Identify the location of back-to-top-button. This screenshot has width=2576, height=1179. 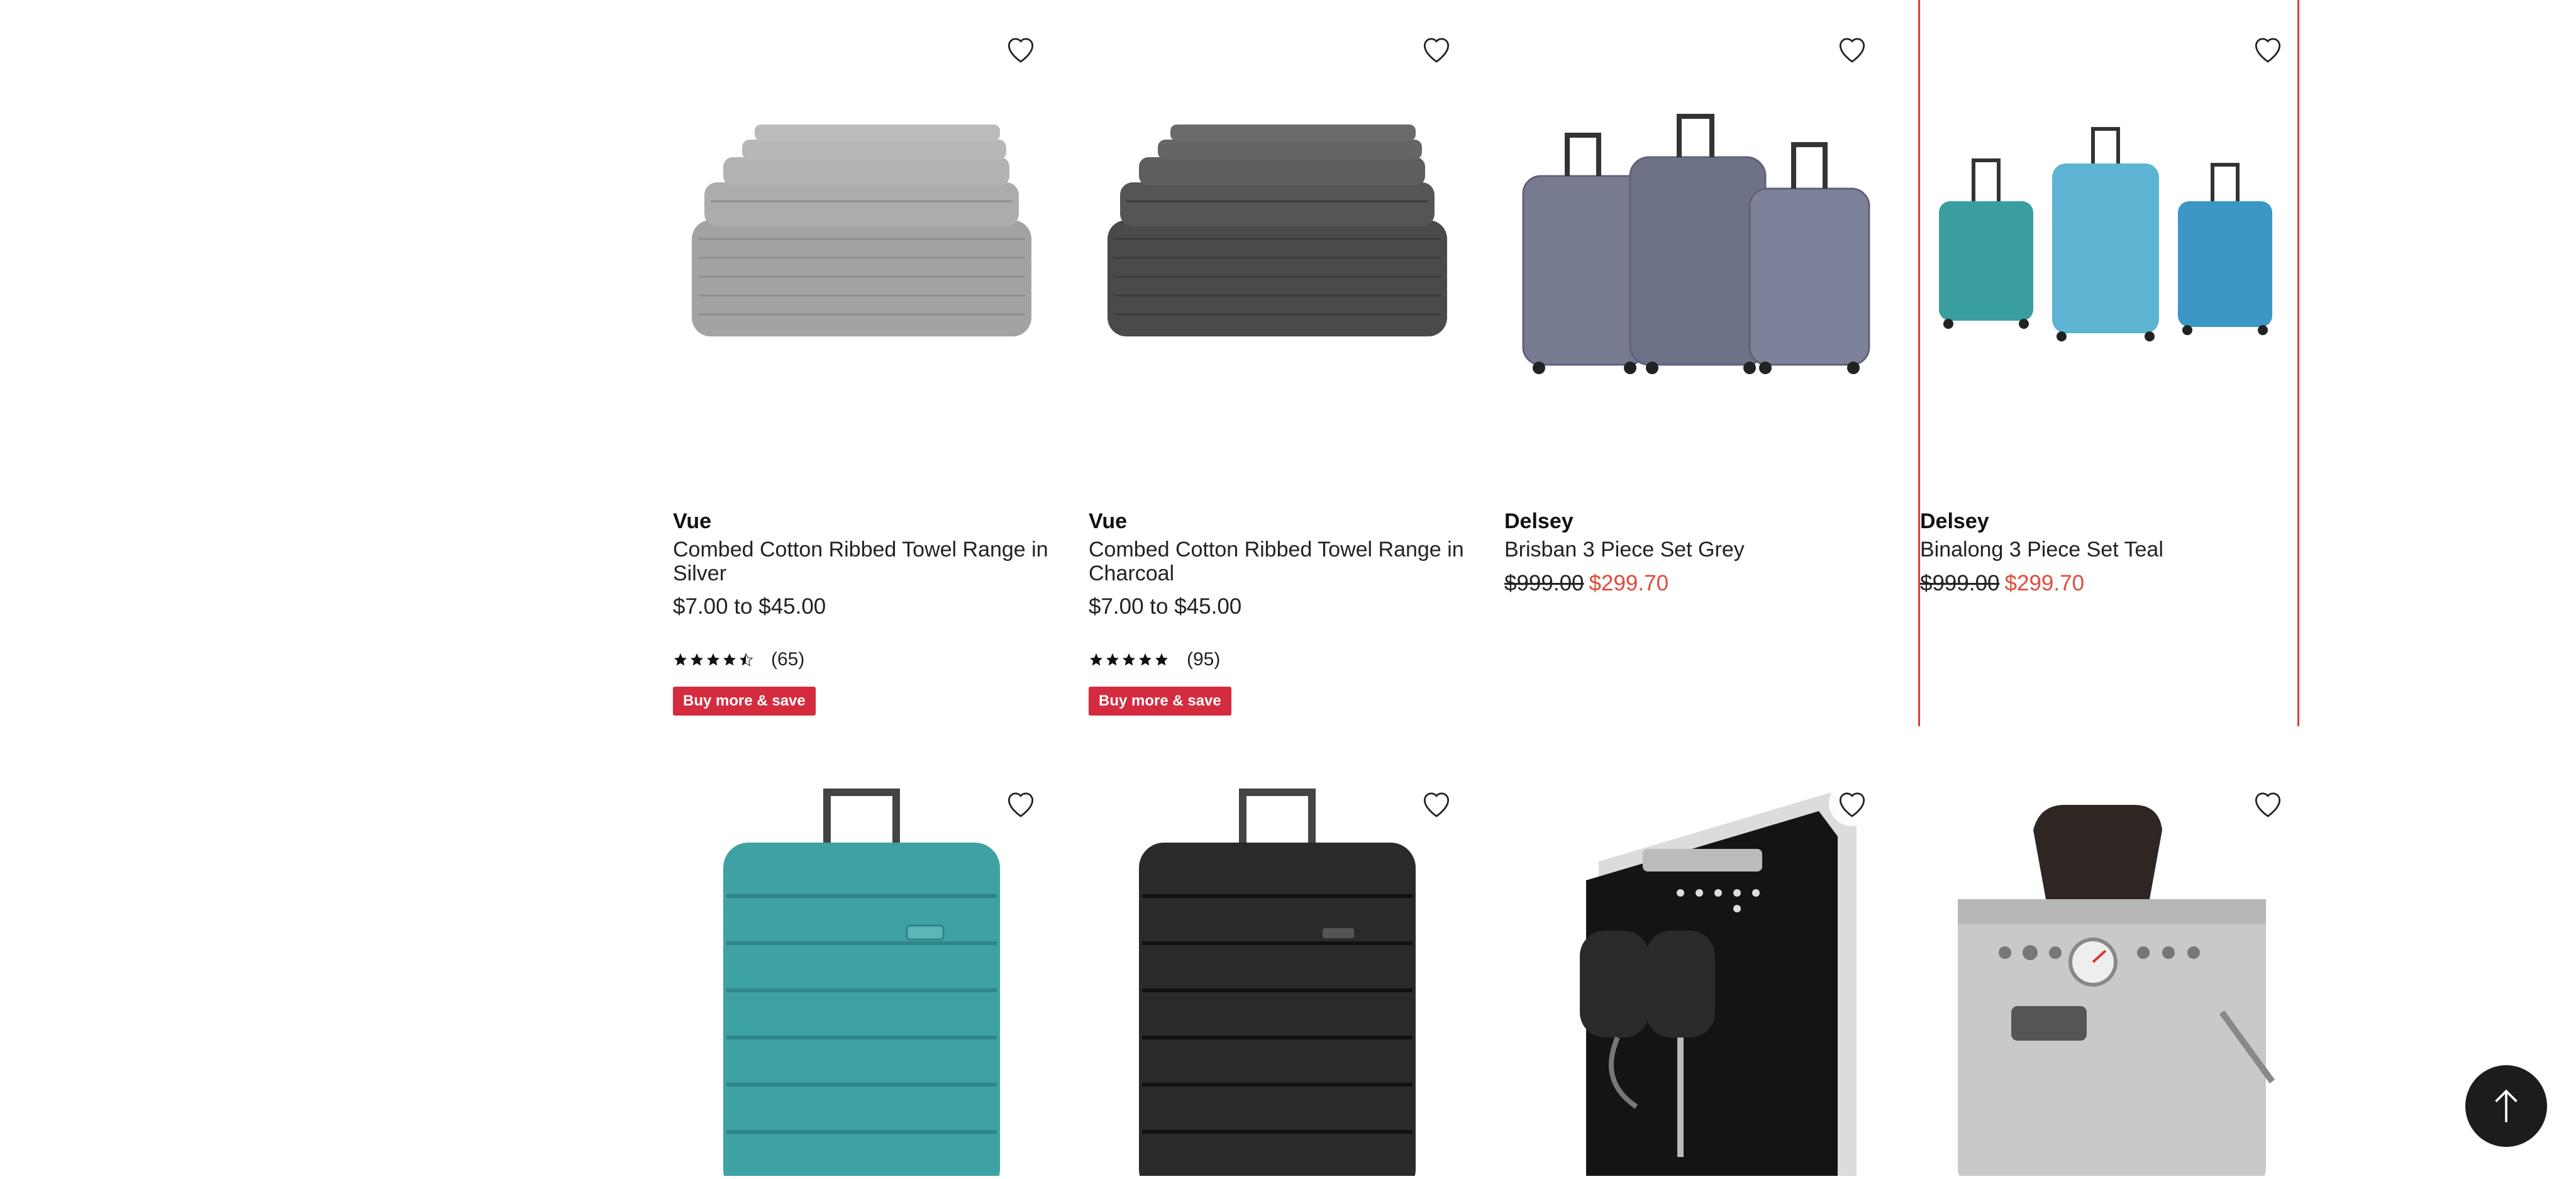
(2506, 1106).